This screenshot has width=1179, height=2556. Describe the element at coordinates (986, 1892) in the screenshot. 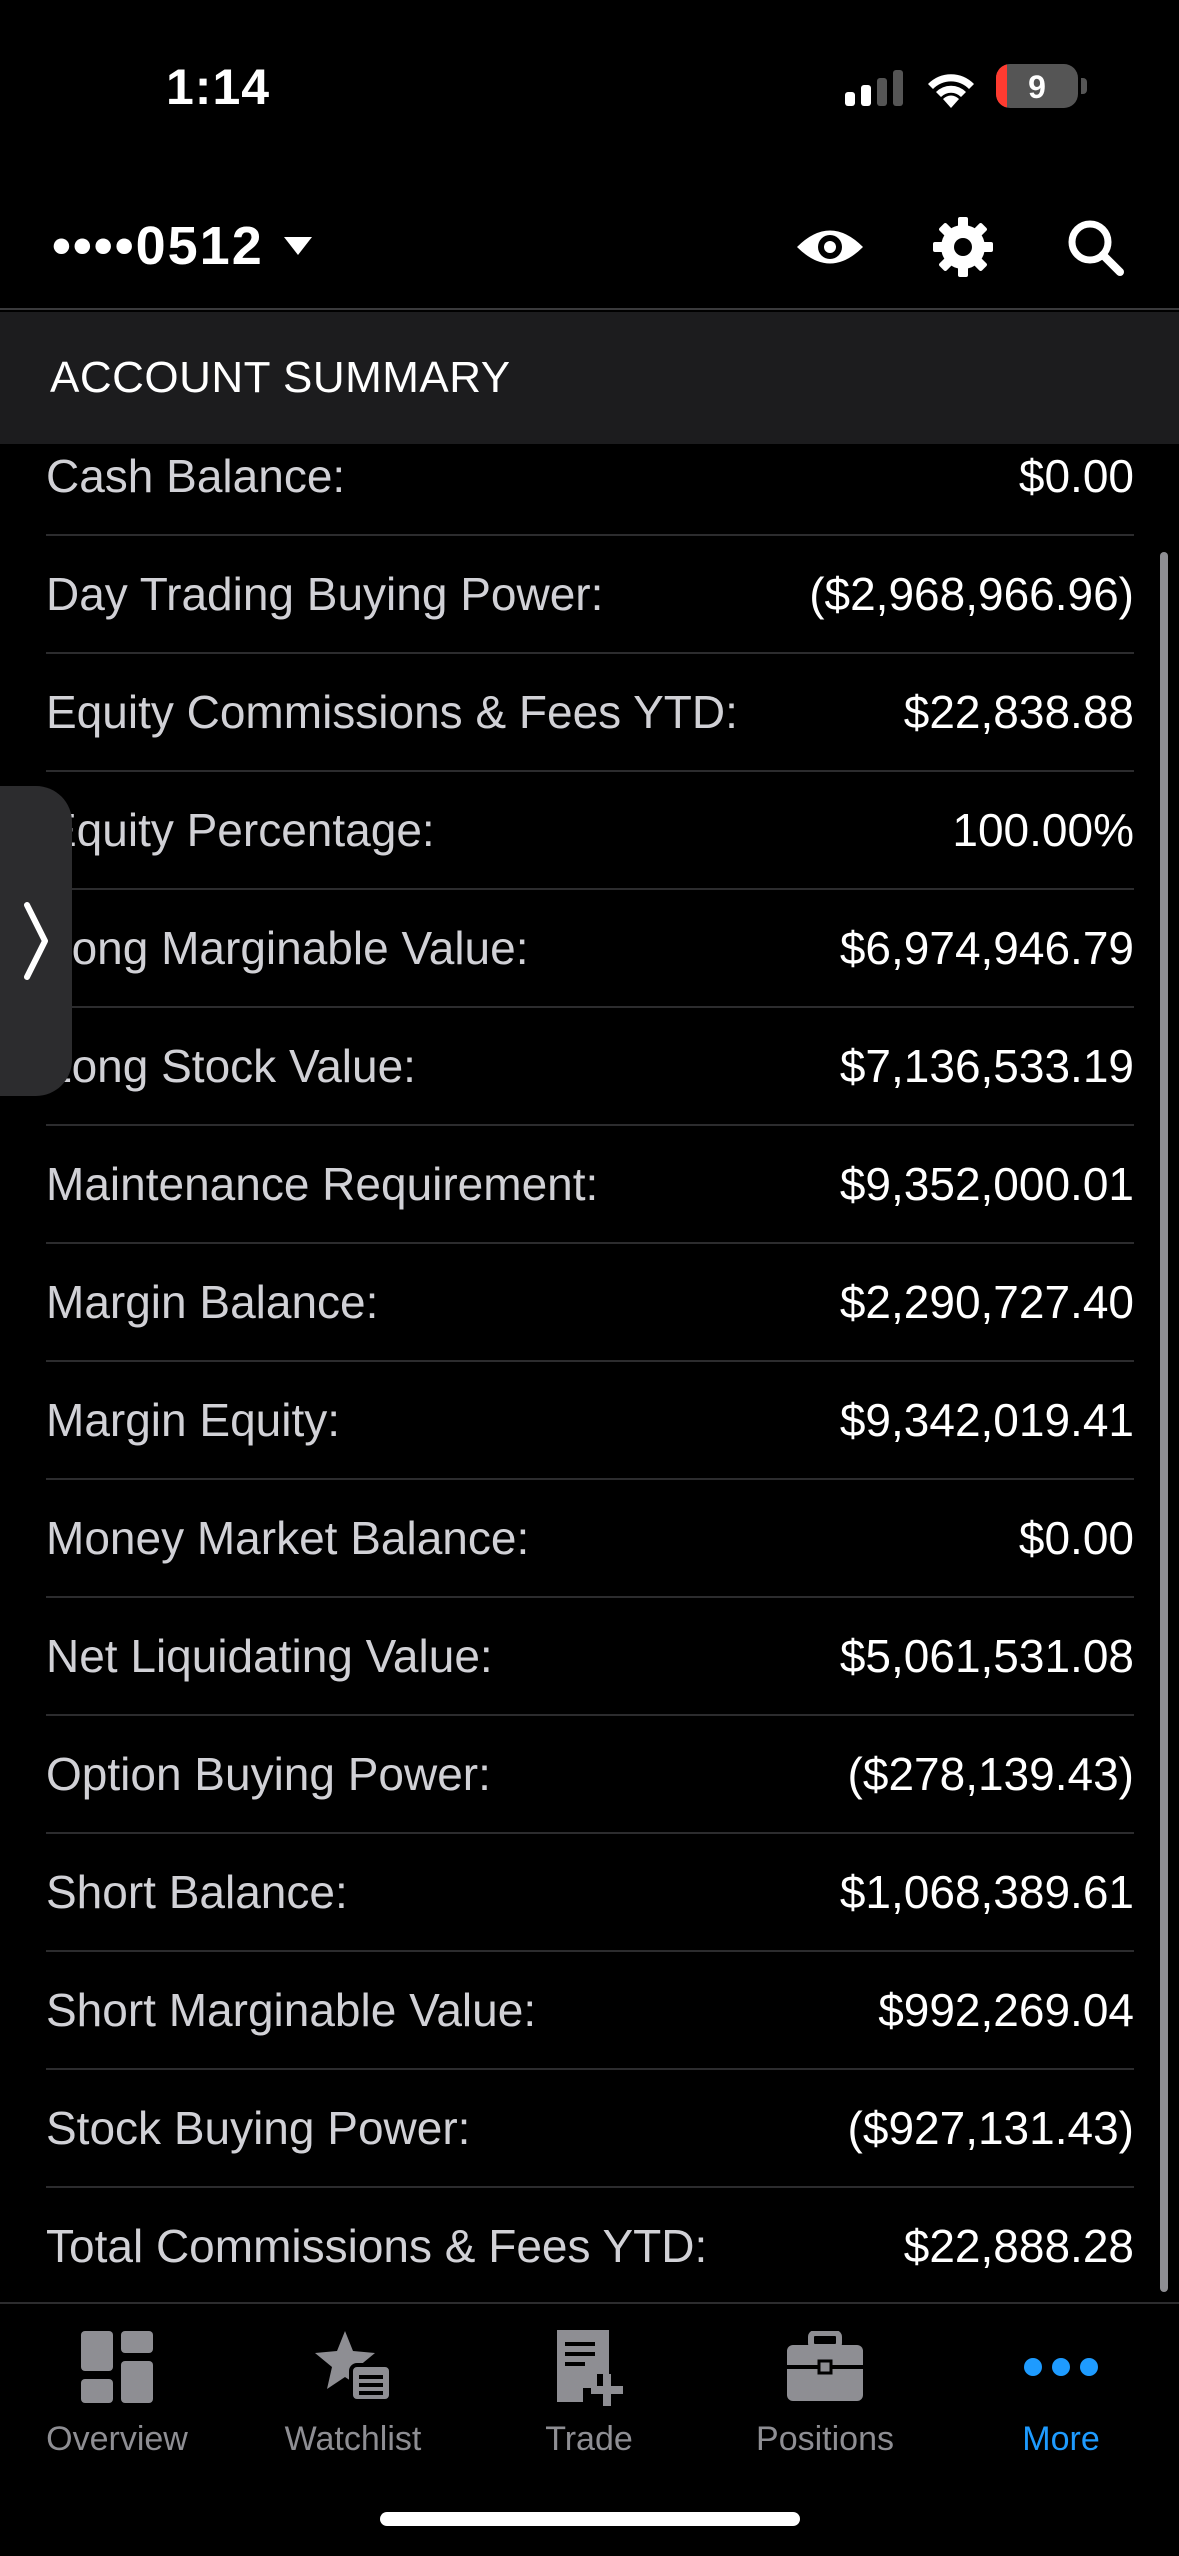

I see `row-value: $1,068,389.61` at that location.